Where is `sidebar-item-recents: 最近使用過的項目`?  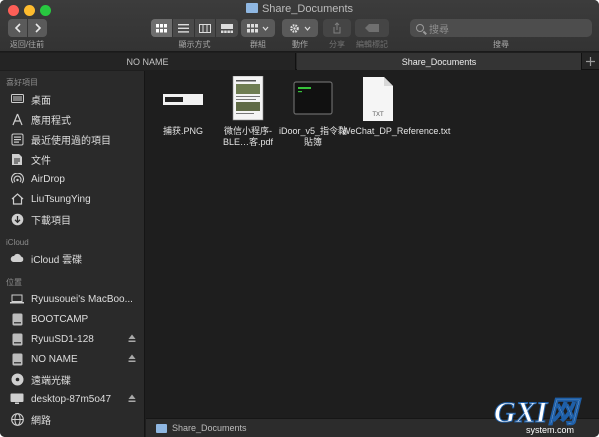 sidebar-item-recents: 最近使用過的項目 is located at coordinates (76, 139).